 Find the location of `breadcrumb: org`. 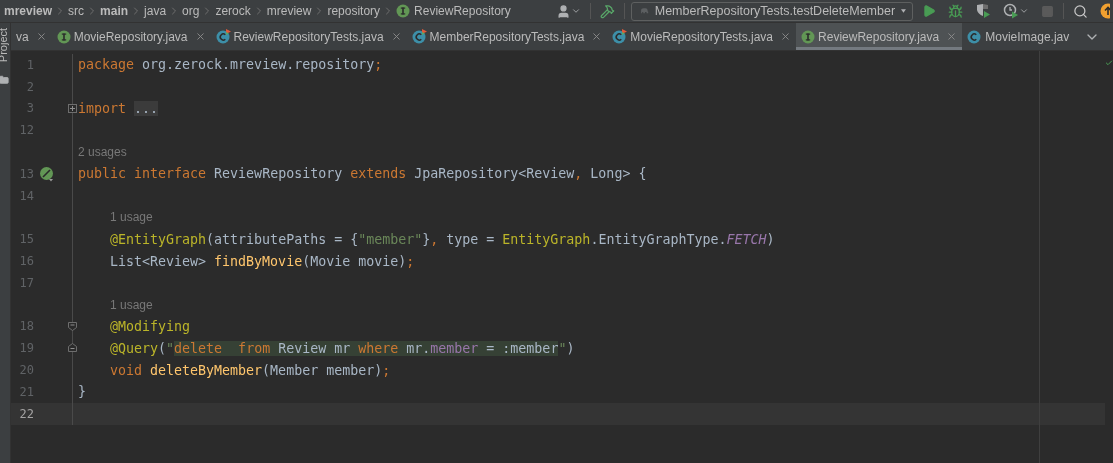

breadcrumb: org is located at coordinates (191, 11).